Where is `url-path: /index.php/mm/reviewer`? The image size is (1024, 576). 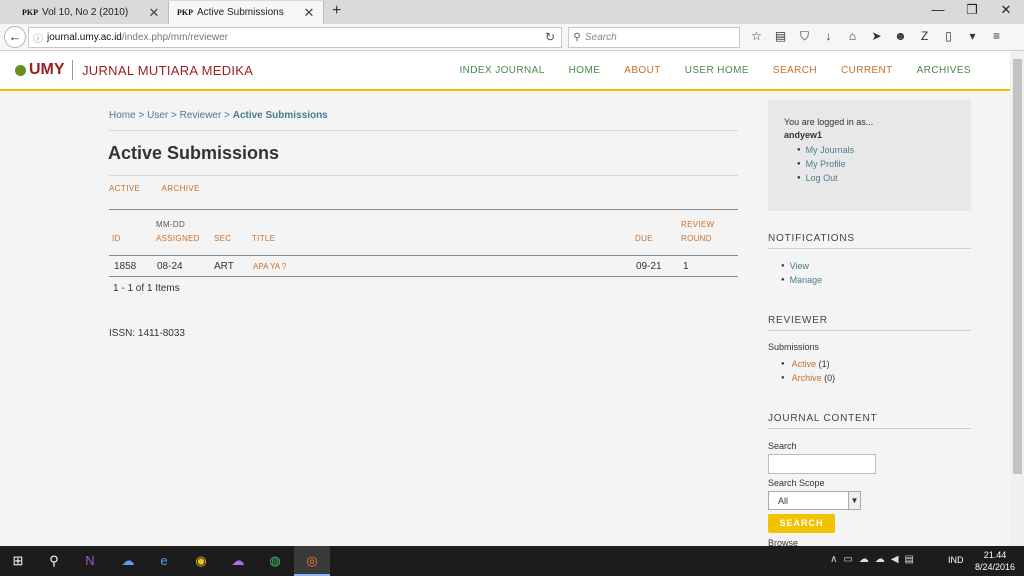
url-path: /index.php/mm/reviewer is located at coordinates (175, 37).